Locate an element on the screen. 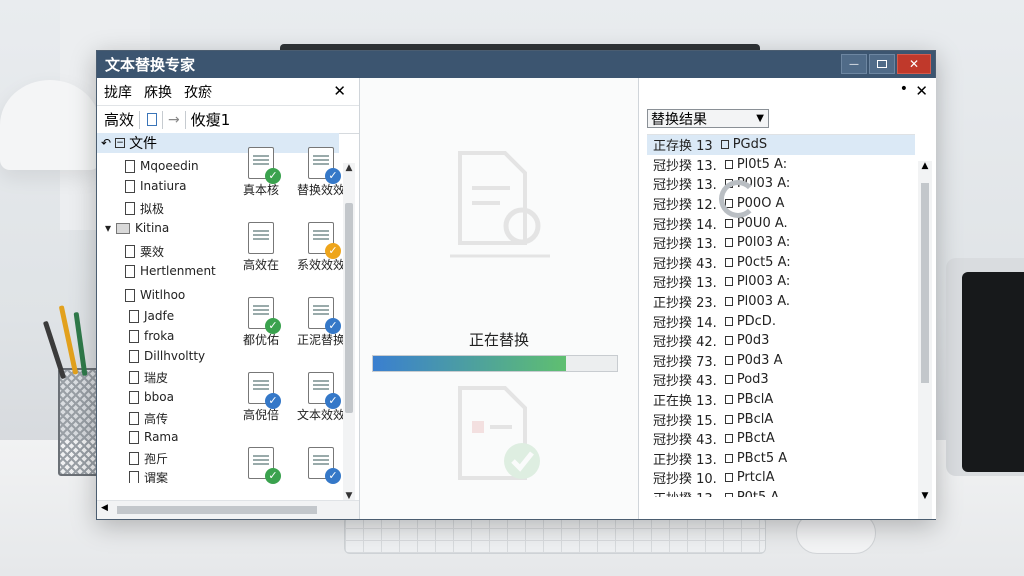 The height and width of the screenshot is (576, 1024). grid-file-item: ✓ 文本效效 is located at coordinates (321, 397).